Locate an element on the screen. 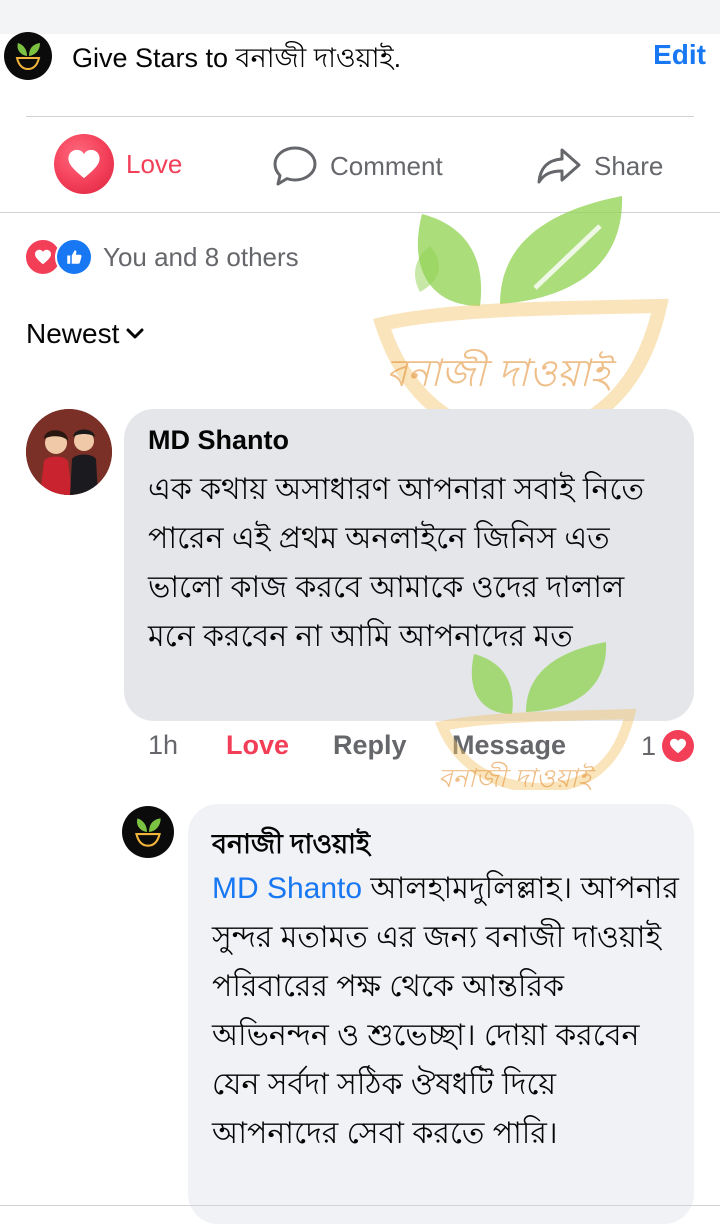  comment-message-action: Message is located at coordinates (509, 745).